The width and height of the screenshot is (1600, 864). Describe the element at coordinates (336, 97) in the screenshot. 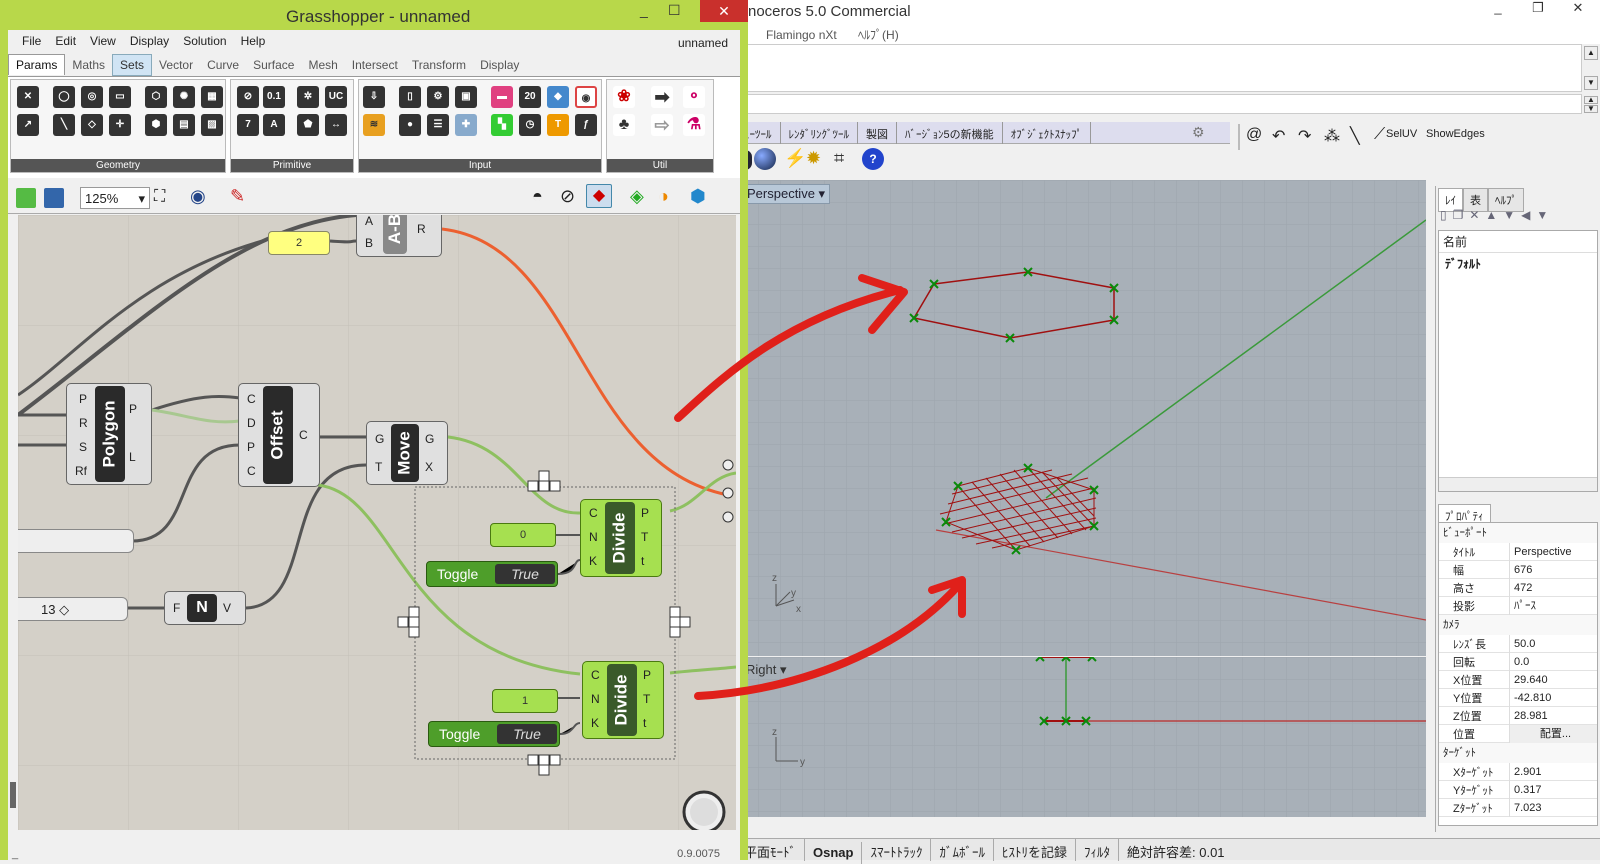

I see `time-param-icon: UC` at that location.